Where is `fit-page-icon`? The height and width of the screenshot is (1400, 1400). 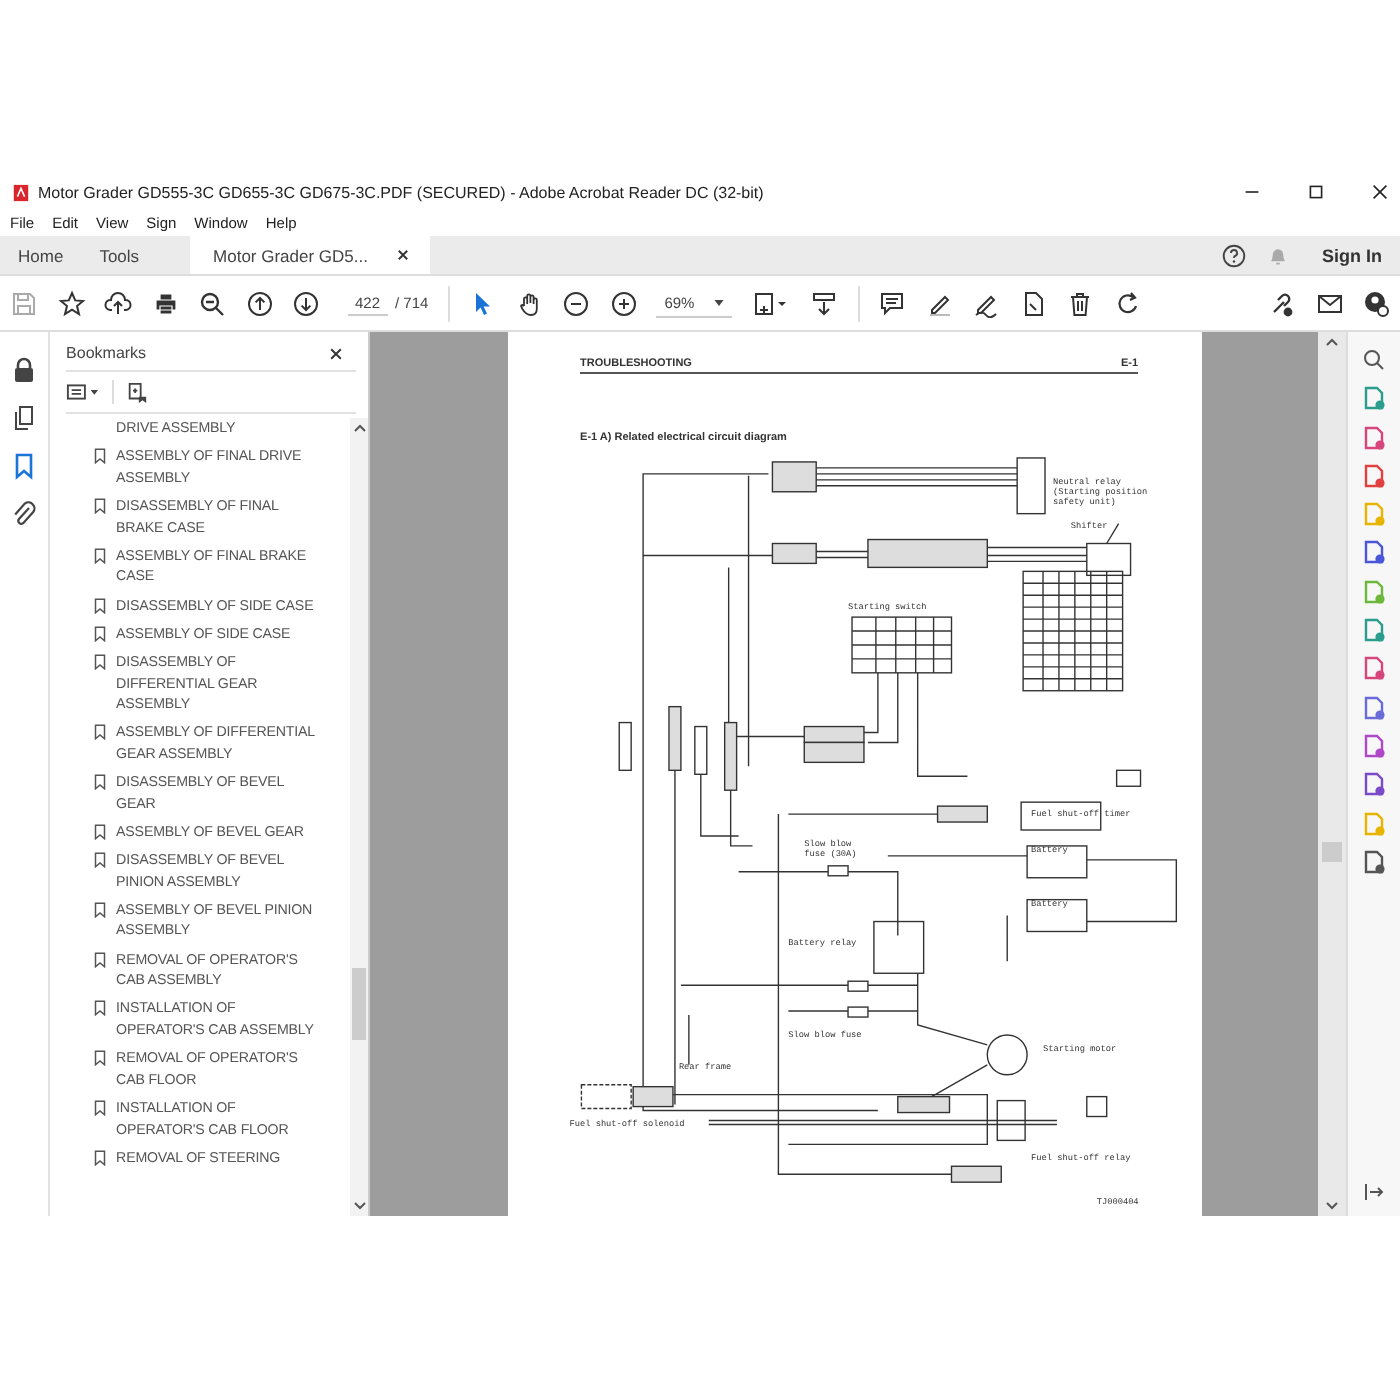
fit-page-icon is located at coordinates (771, 303).